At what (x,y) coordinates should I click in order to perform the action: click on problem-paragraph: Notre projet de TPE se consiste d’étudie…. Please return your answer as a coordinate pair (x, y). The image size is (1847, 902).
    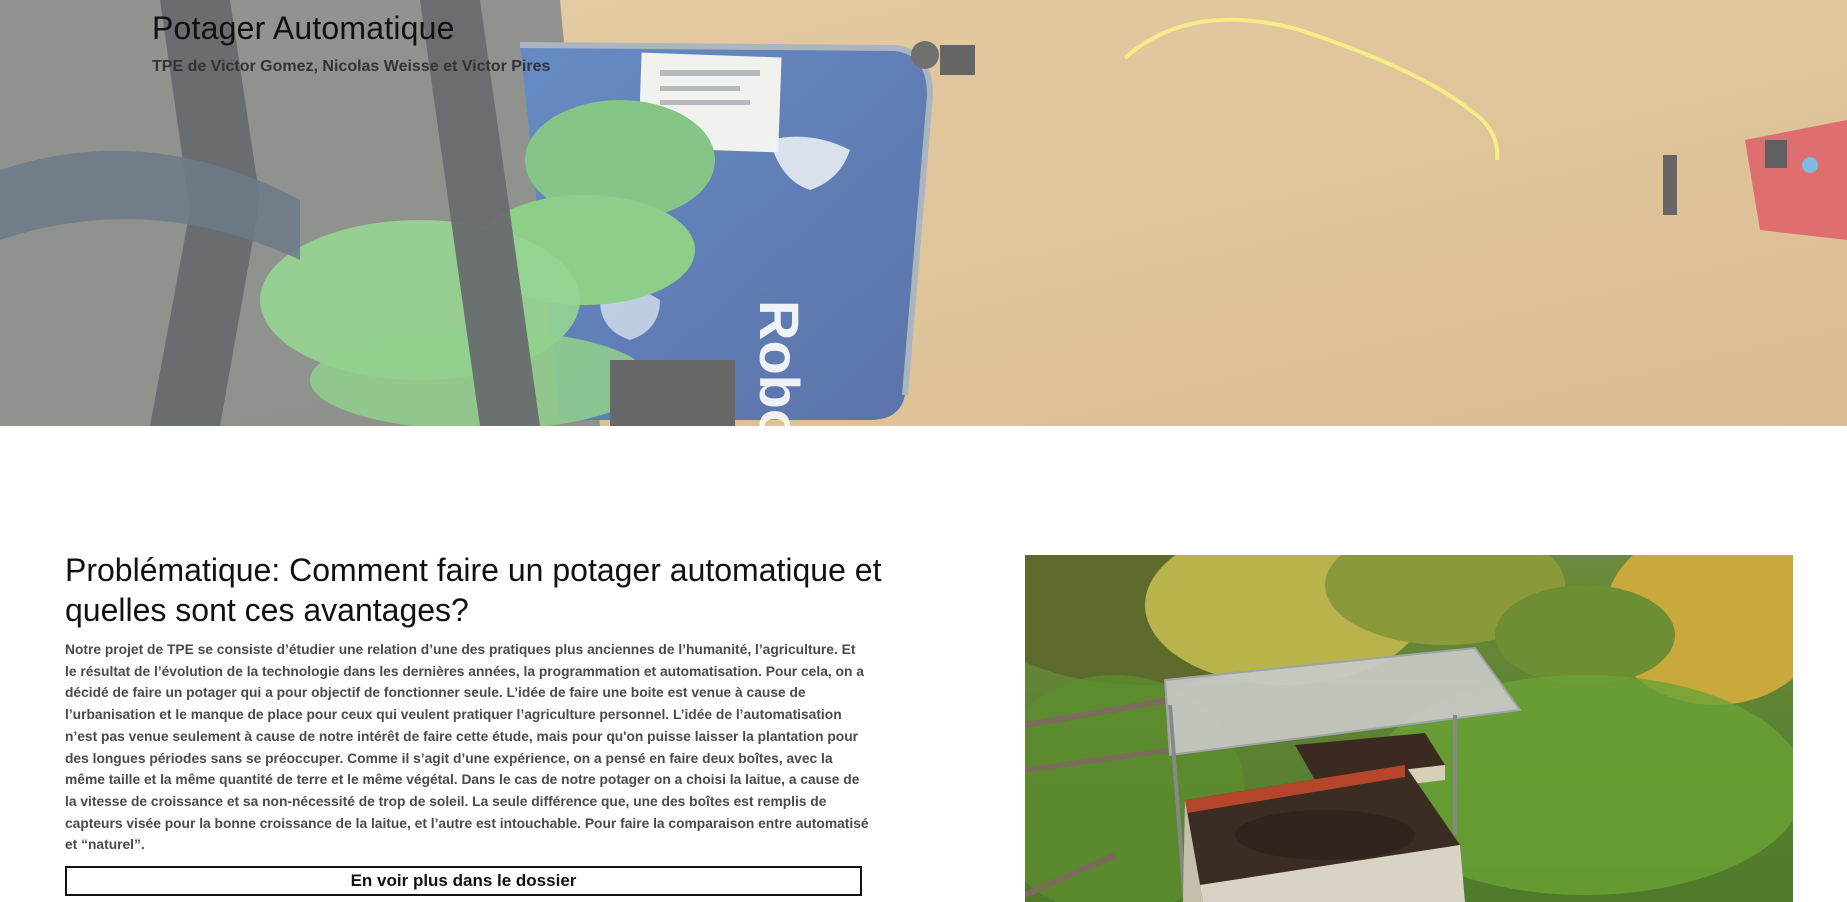
    Looking at the image, I should click on (467, 747).